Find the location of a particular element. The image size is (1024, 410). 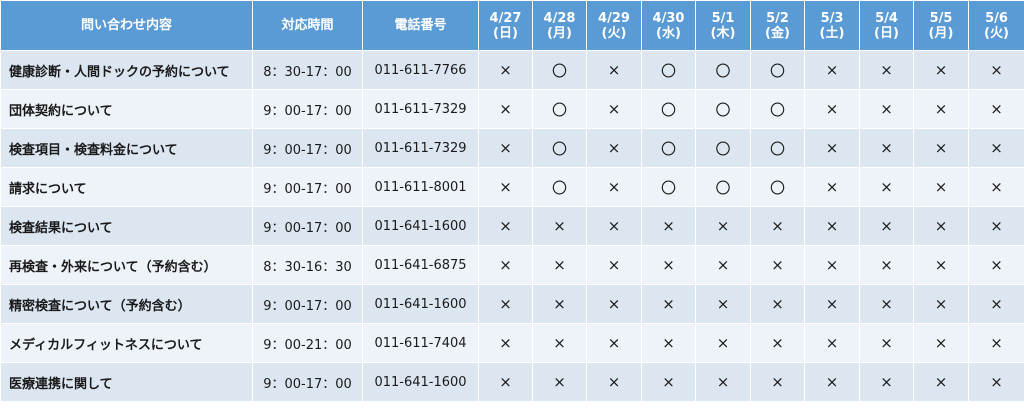

inquiry-topic: 医療連携に関して is located at coordinates (126, 382).